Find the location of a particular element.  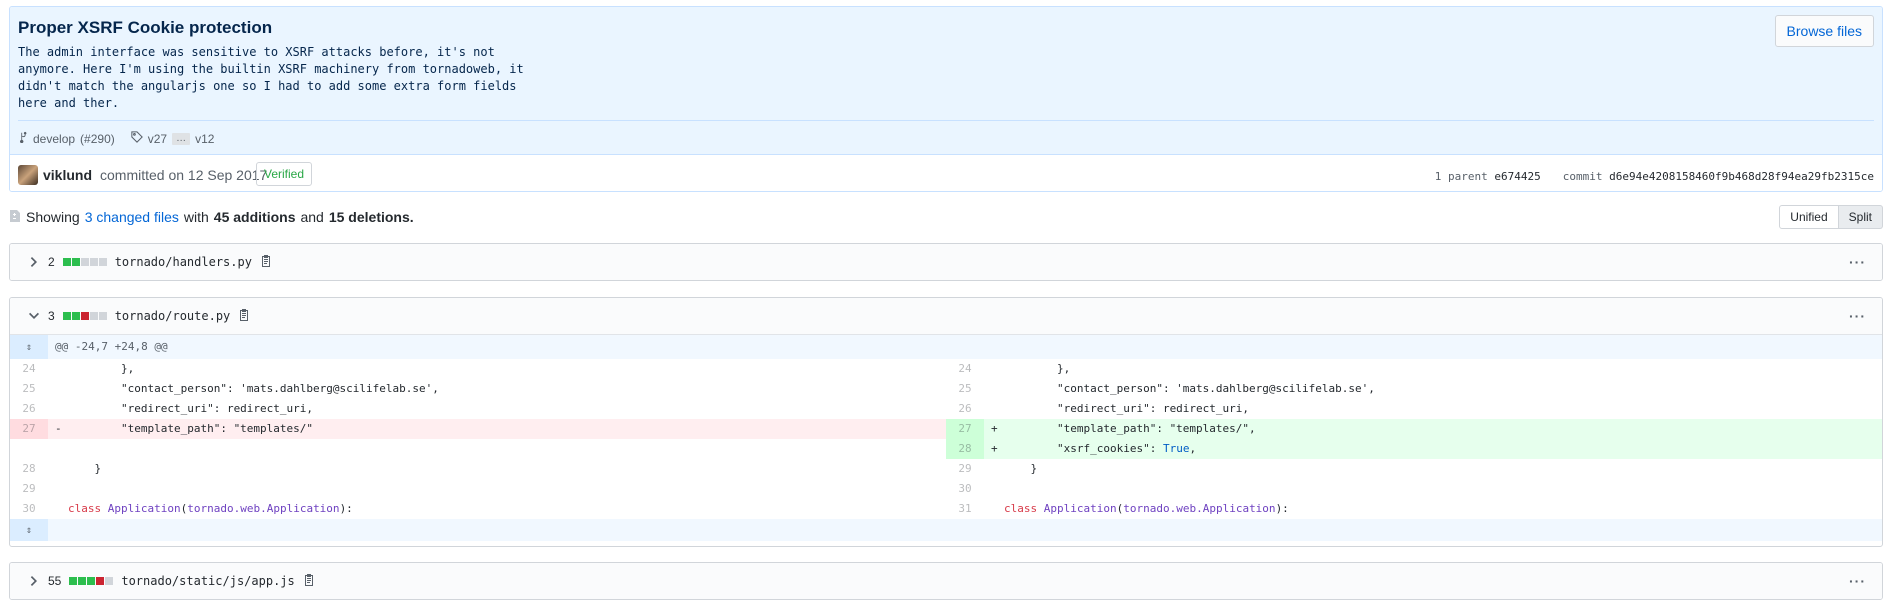

right-diff-line: 27 + "template_path": "templates/", is located at coordinates (1414, 429).